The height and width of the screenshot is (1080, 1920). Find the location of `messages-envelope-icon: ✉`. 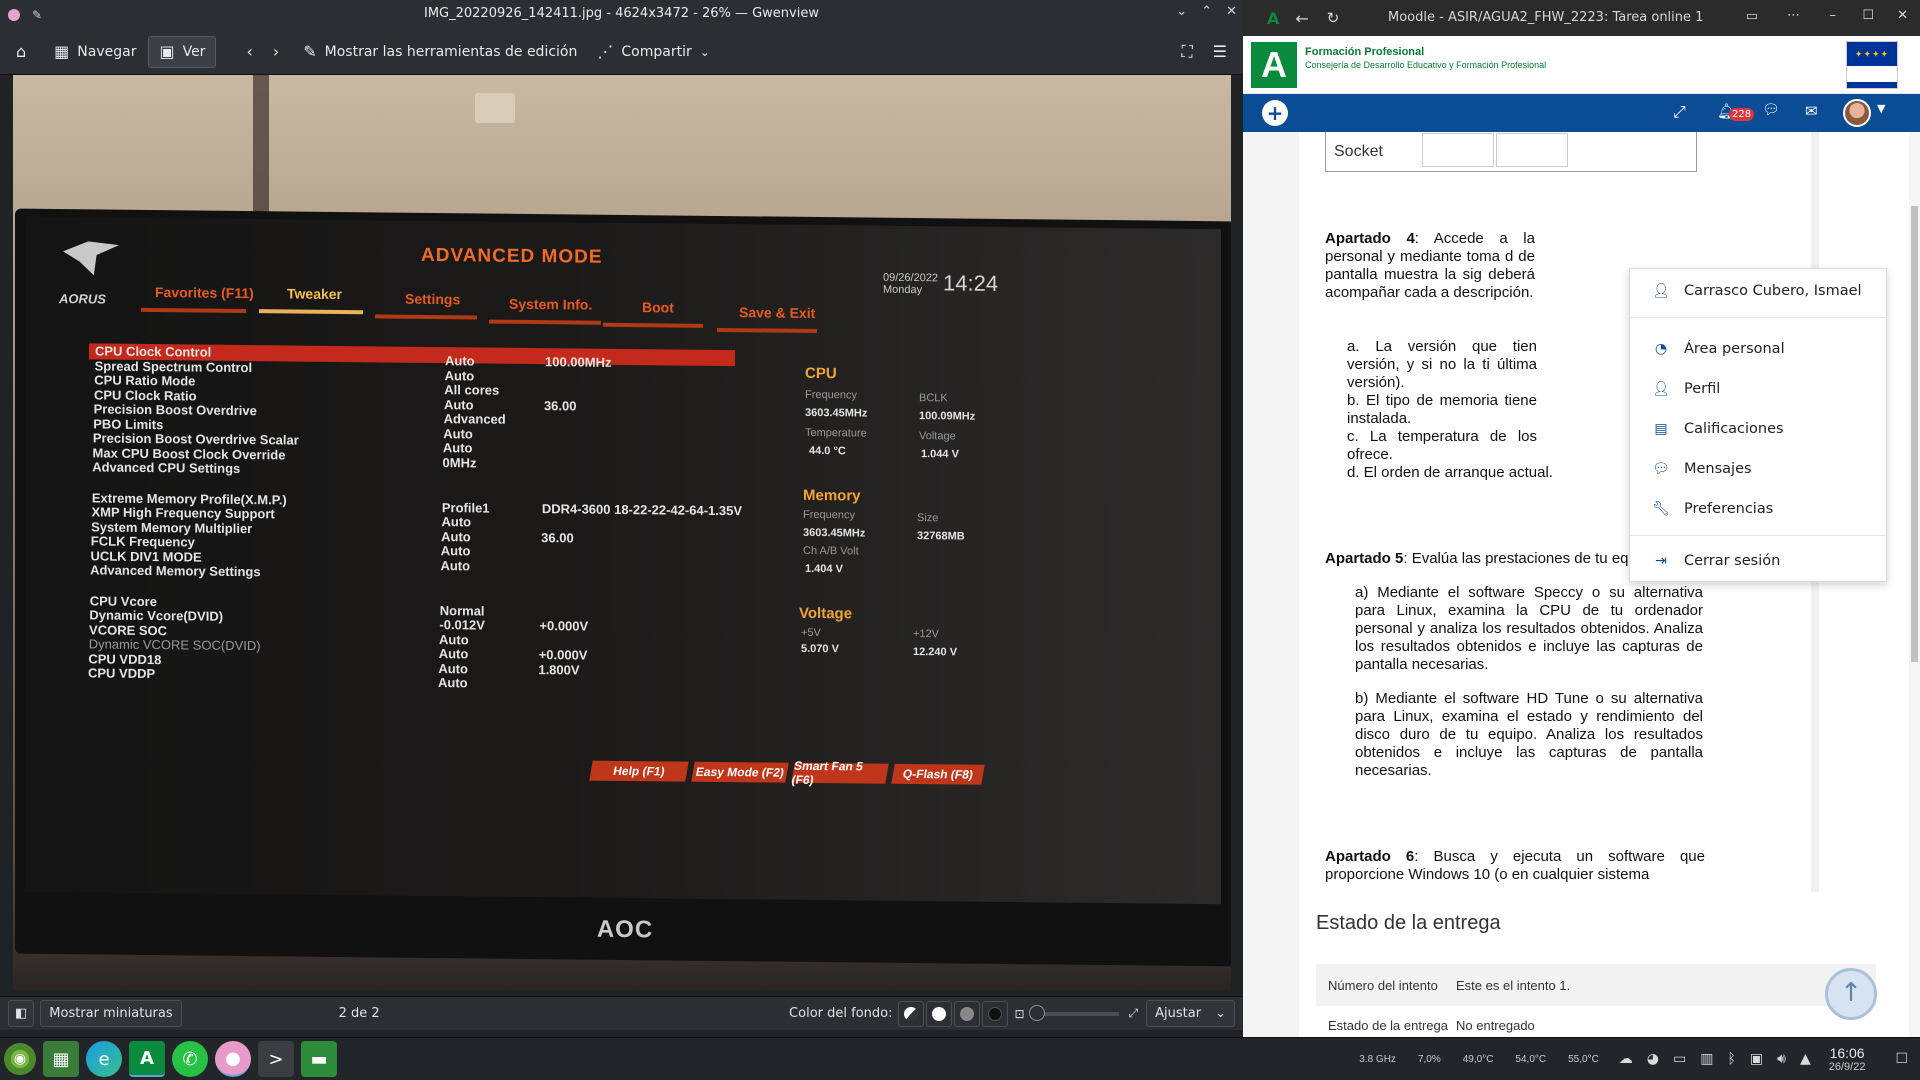

messages-envelope-icon: ✉ is located at coordinates (1811, 111).